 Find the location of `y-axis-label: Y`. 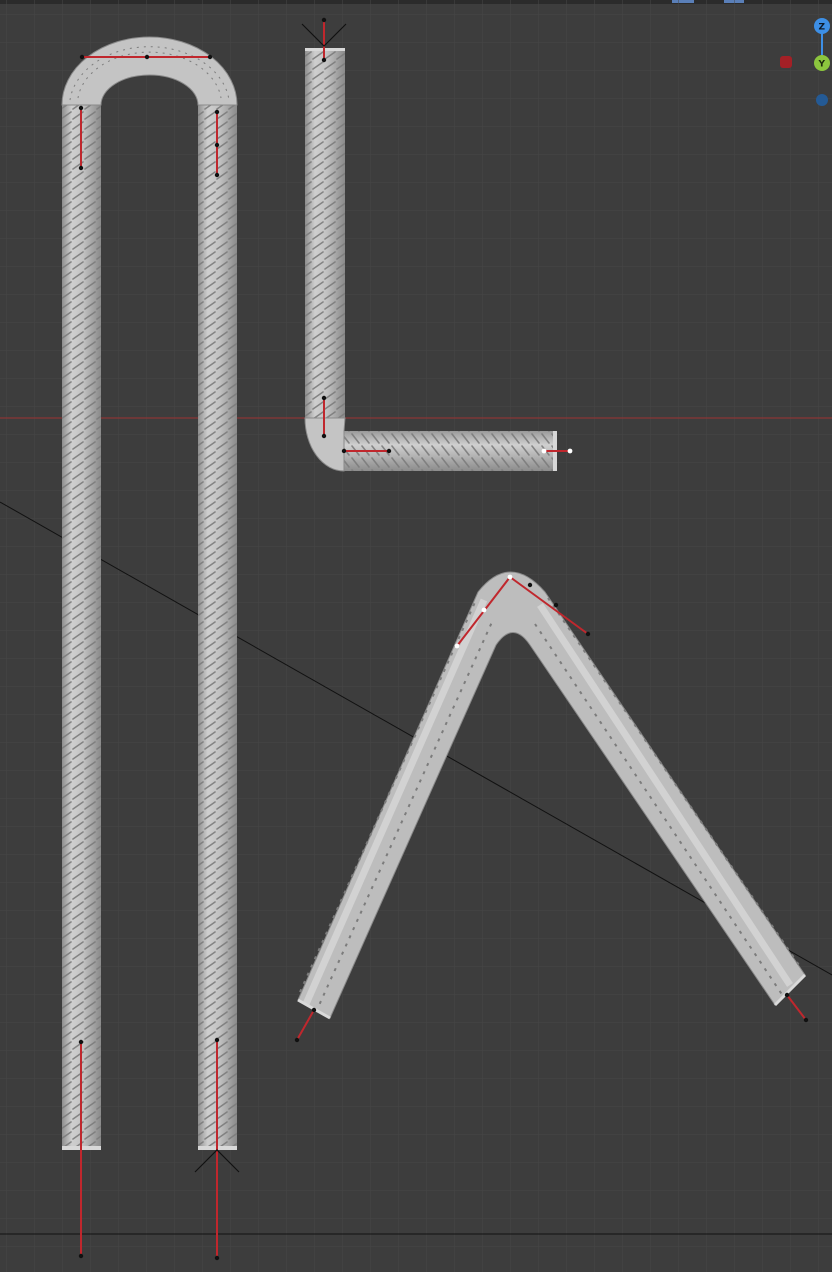

y-axis-label: Y is located at coordinates (822, 65).